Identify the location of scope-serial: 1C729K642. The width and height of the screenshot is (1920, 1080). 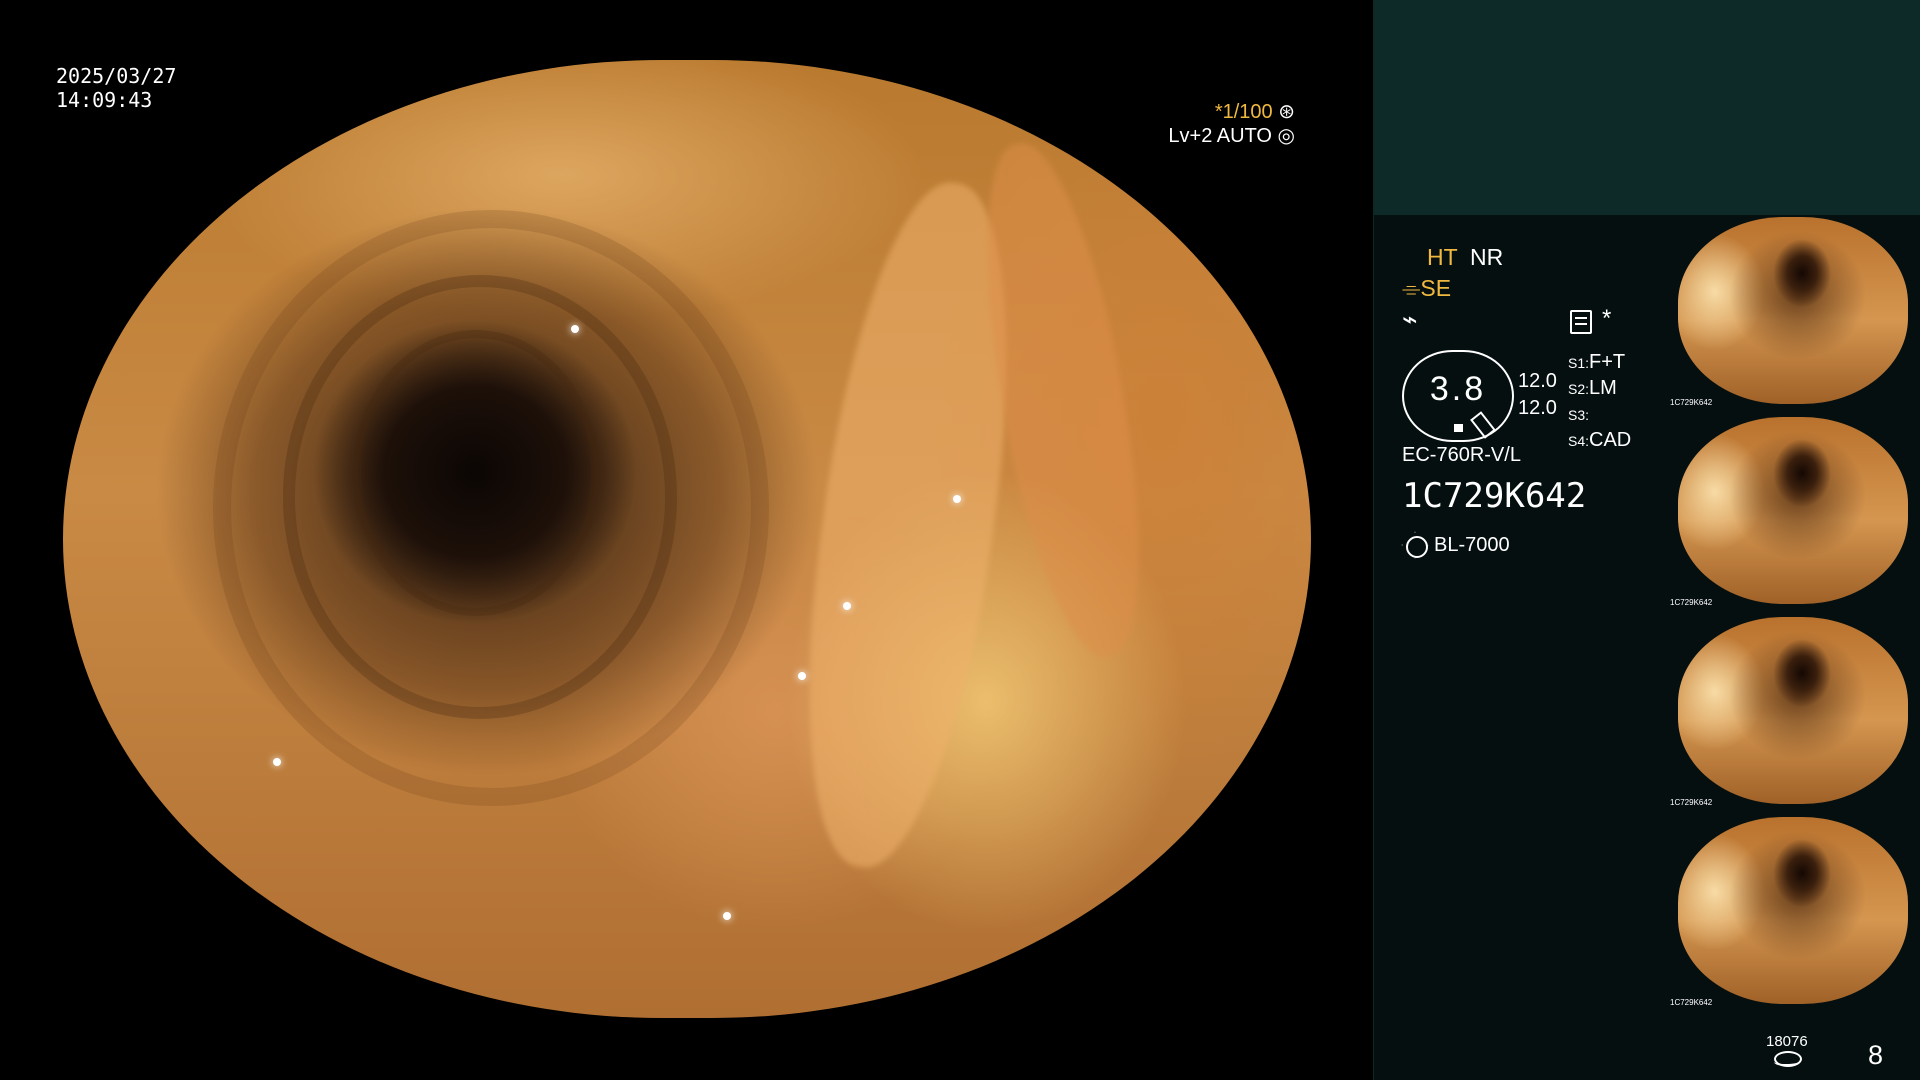
(1494, 496).